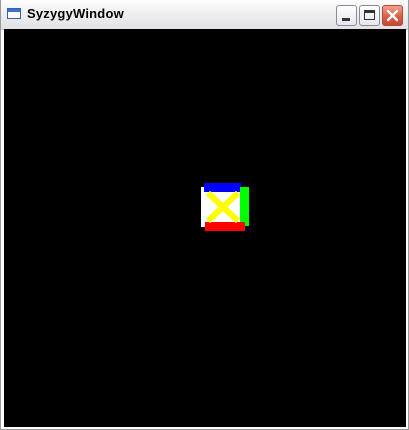  What do you see at coordinates (75, 13) in the screenshot?
I see `window-title: SyzygyWindow` at bounding box center [75, 13].